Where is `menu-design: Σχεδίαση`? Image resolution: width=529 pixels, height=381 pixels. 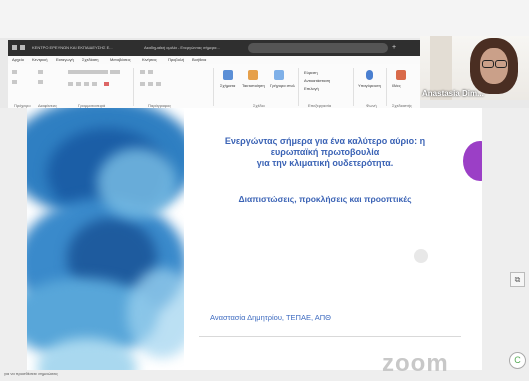 menu-design: Σχεδίαση is located at coordinates (90, 60).